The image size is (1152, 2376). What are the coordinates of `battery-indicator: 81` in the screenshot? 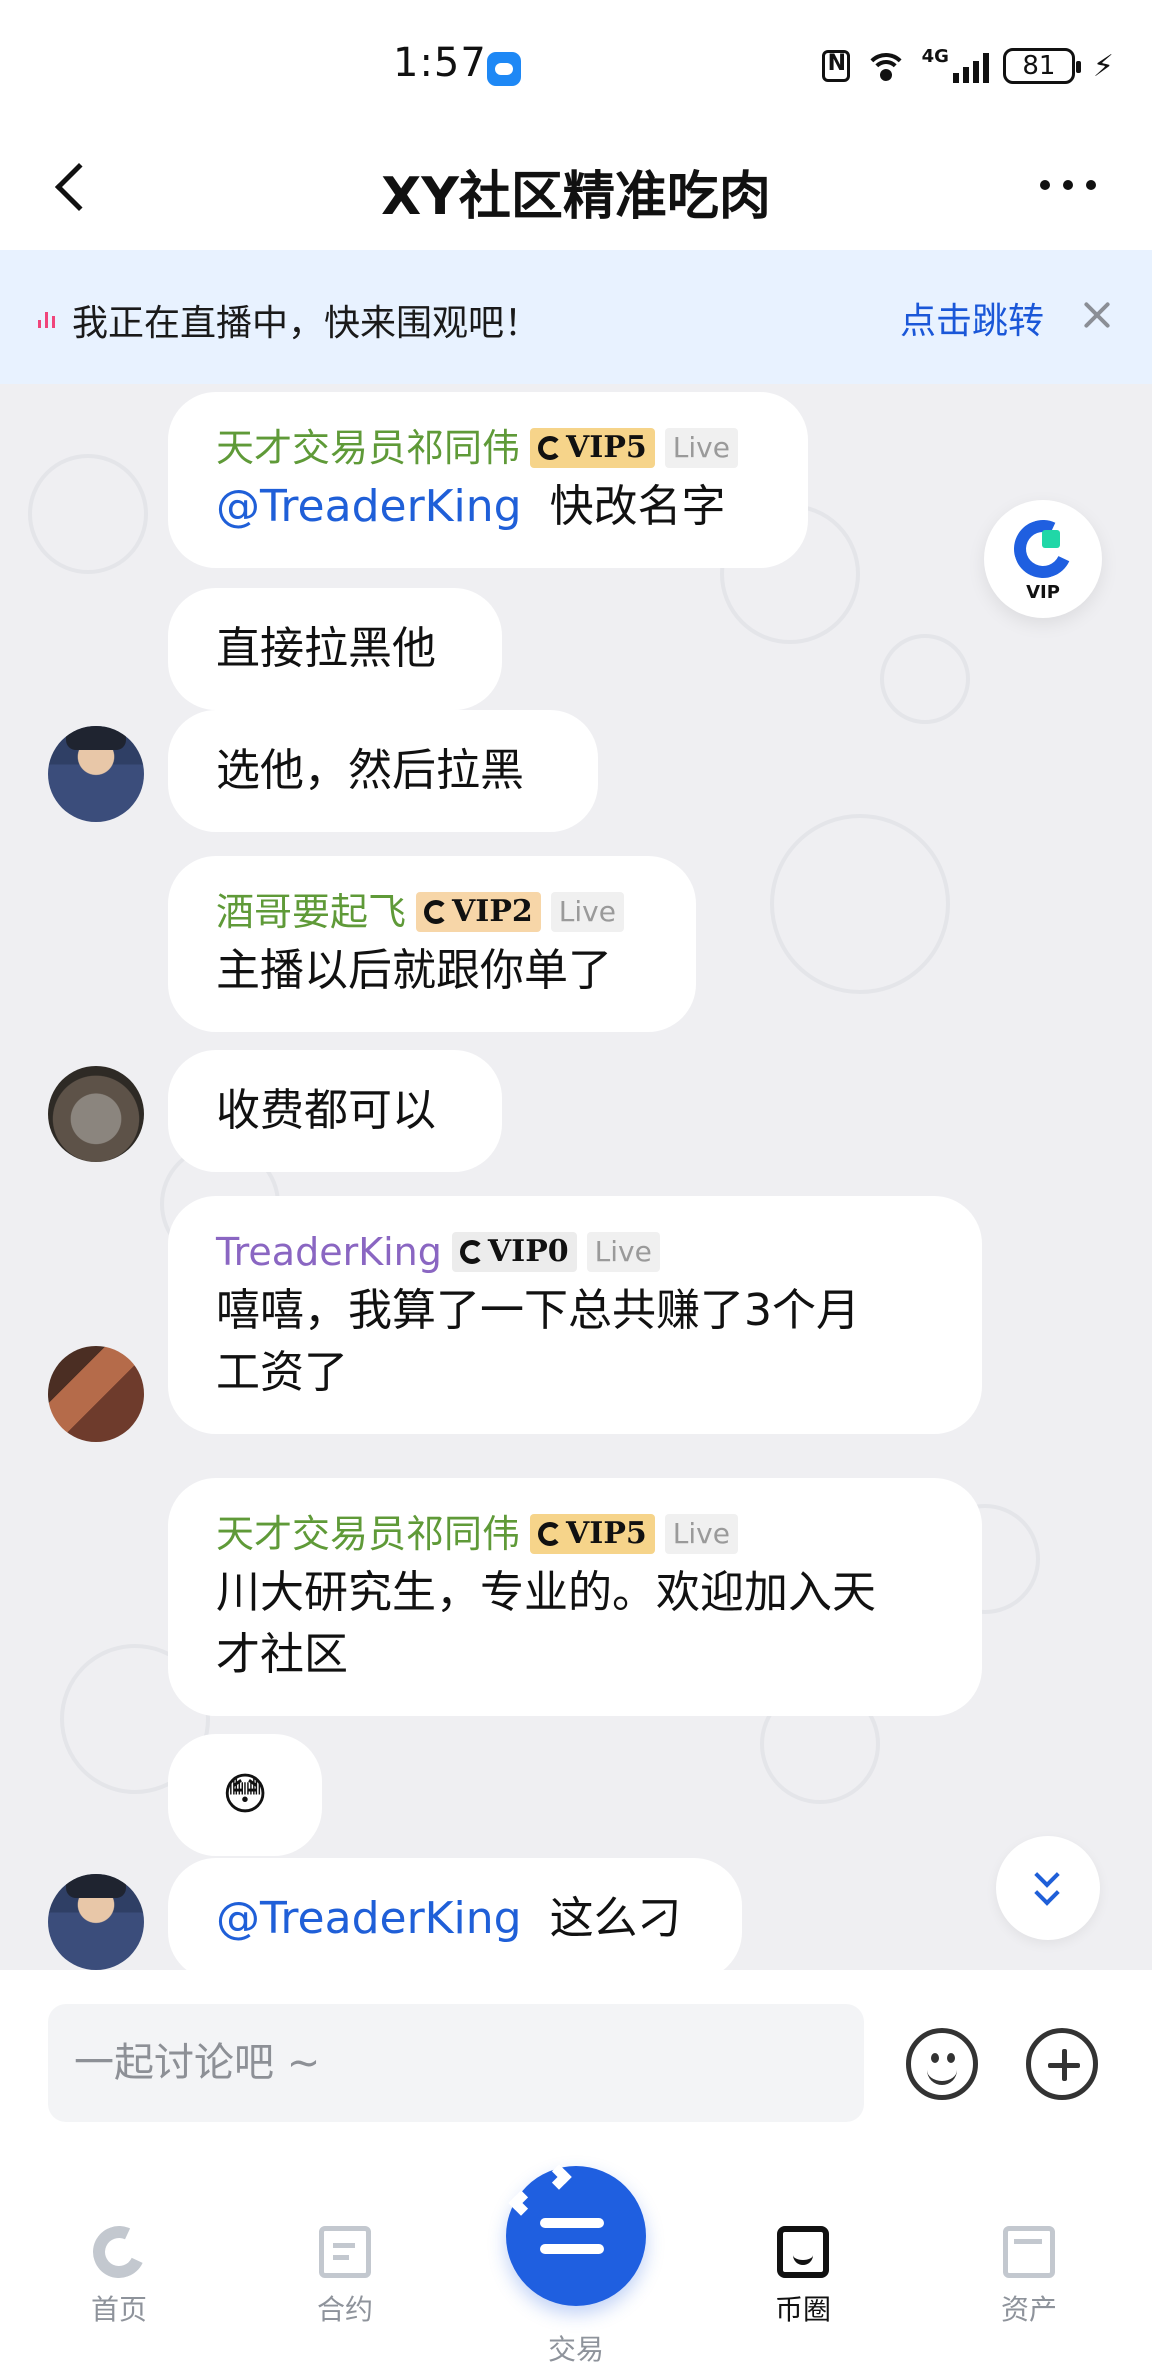 It's located at (1041, 66).